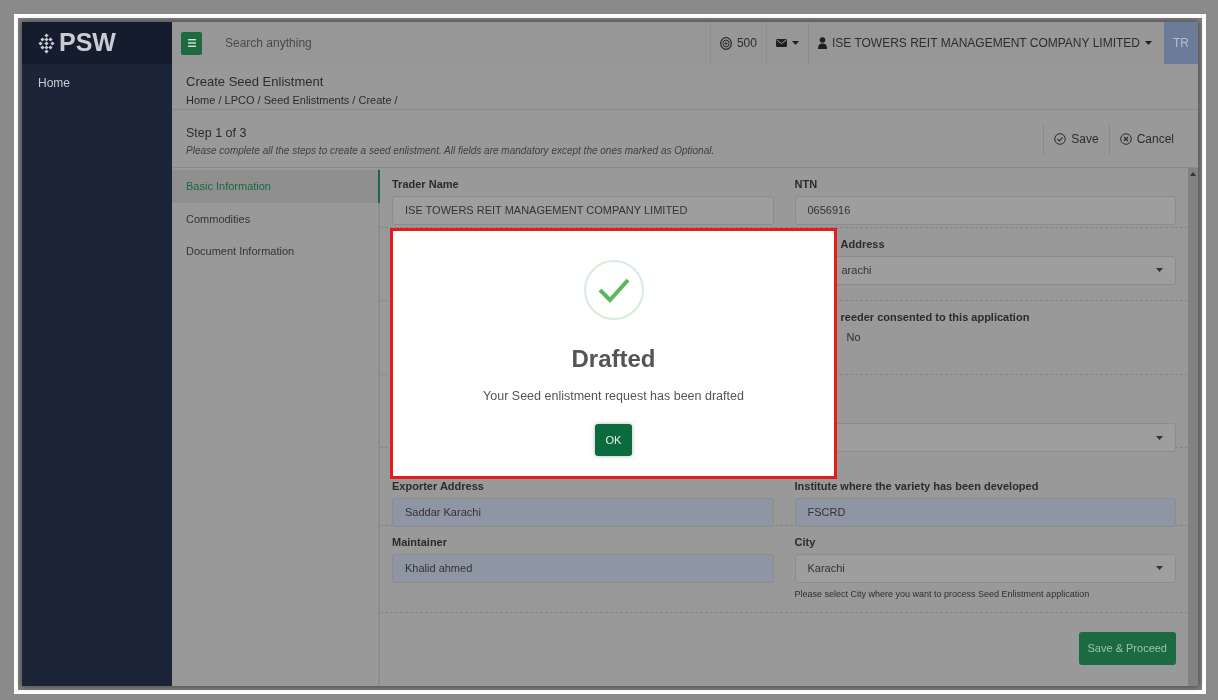  Describe the element at coordinates (781, 43) in the screenshot. I see `envelope-icon` at that location.